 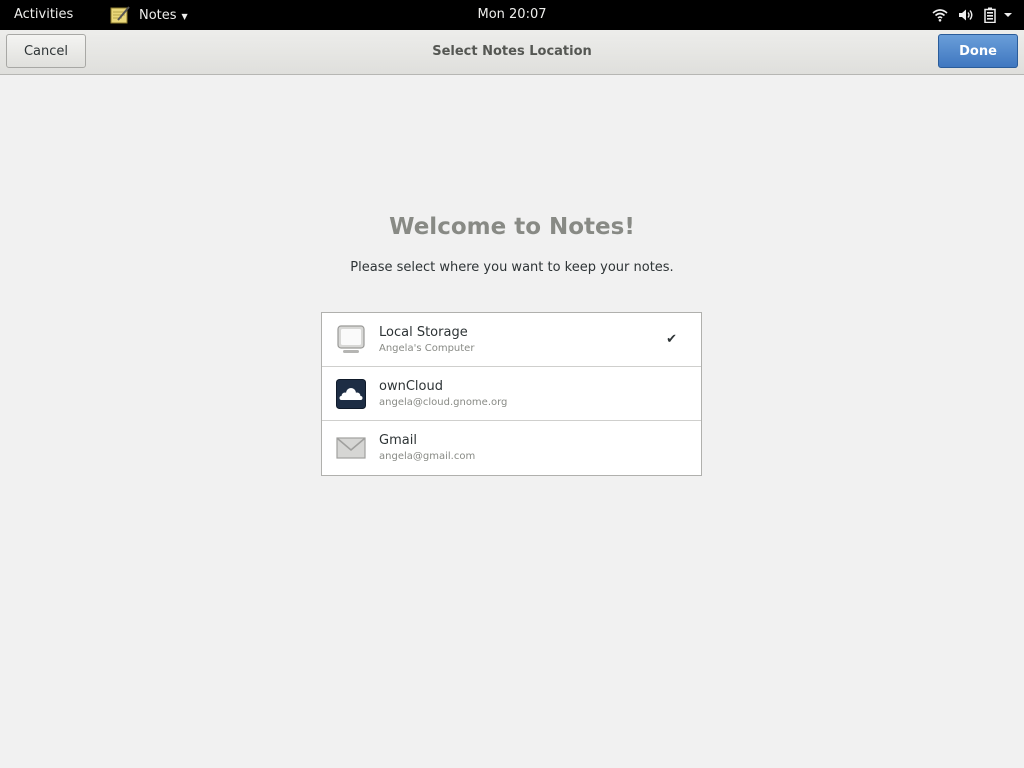 What do you see at coordinates (966, 15) in the screenshot?
I see `volume-icon` at bounding box center [966, 15].